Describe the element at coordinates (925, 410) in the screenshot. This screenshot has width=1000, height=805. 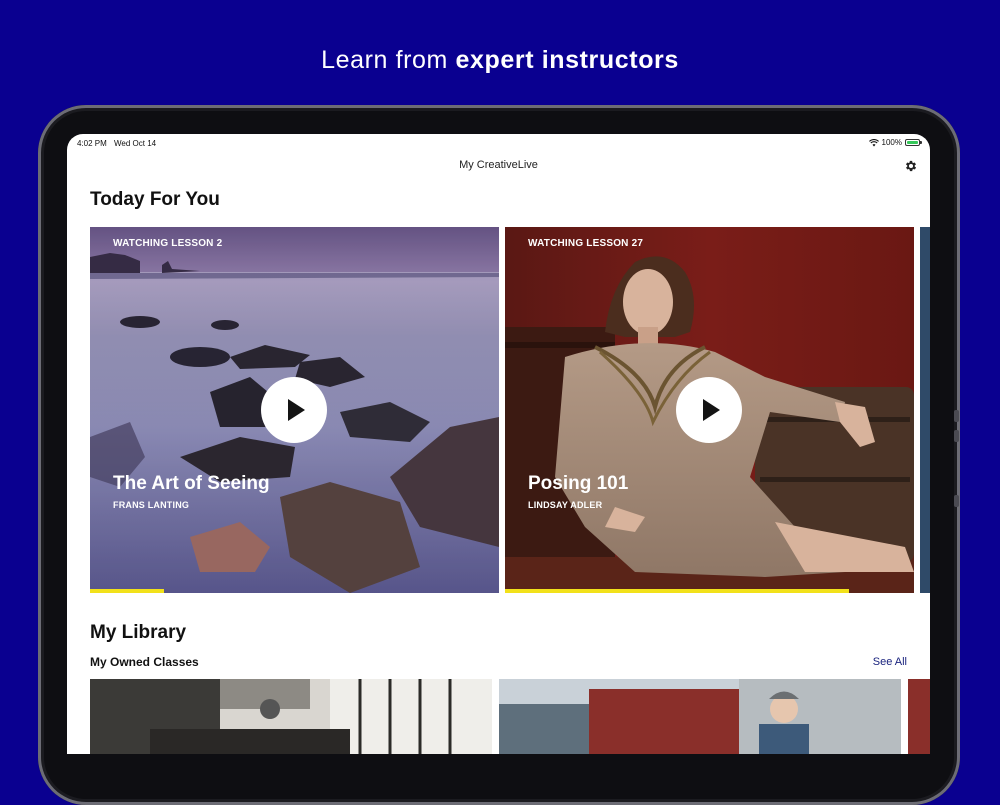
I see `course-card-peek` at that location.